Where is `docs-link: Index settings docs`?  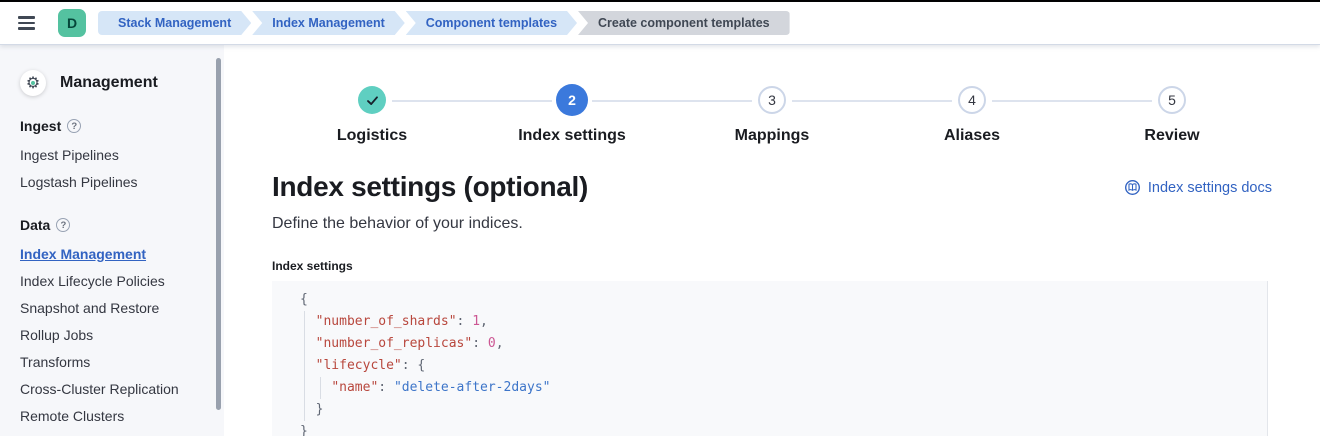 docs-link: Index settings docs is located at coordinates (1198, 187).